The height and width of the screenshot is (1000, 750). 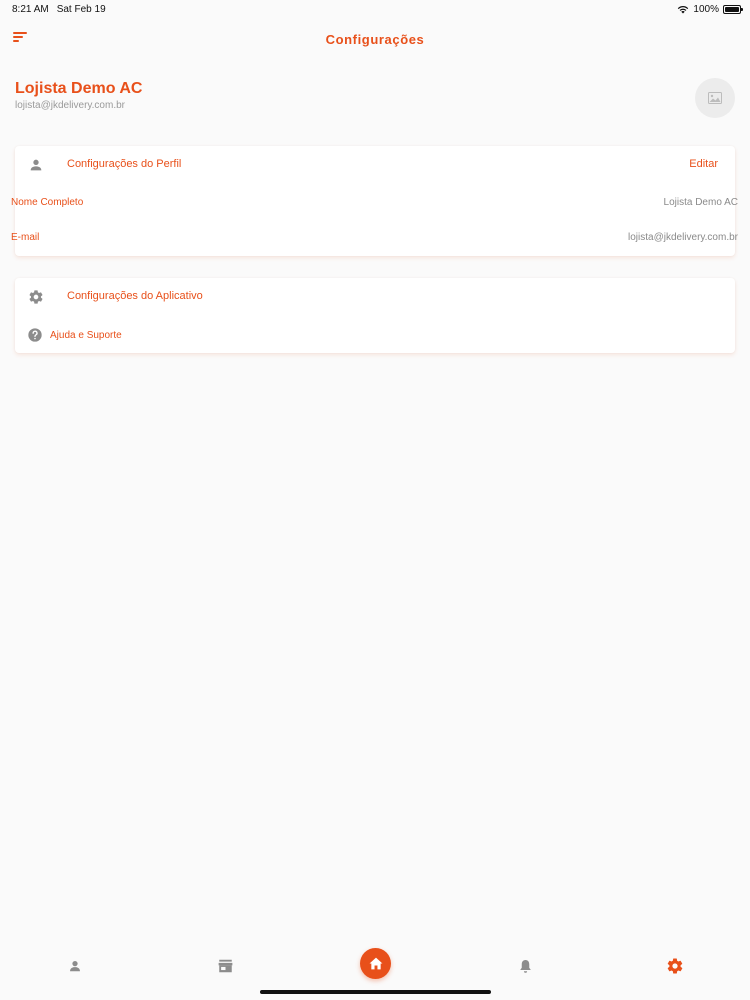 I want to click on field-row-email: E-mail lojista@jkdelivery.com.br, so click(x=375, y=242).